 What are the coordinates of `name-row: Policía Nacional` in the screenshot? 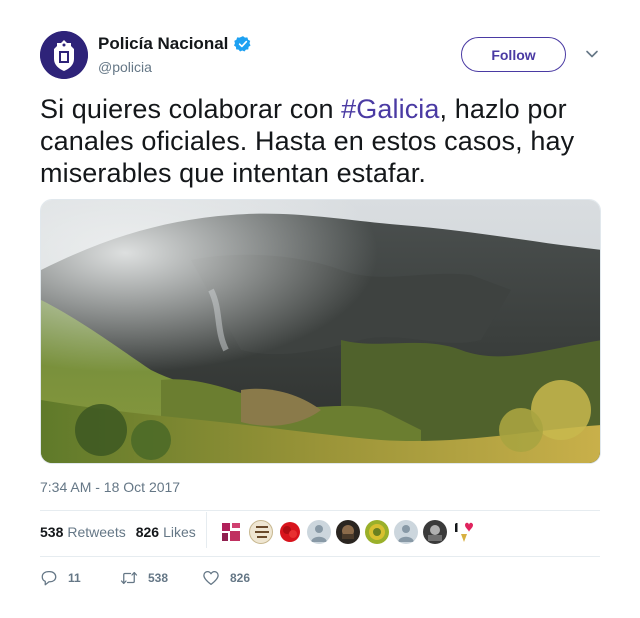 It's located at (175, 44).